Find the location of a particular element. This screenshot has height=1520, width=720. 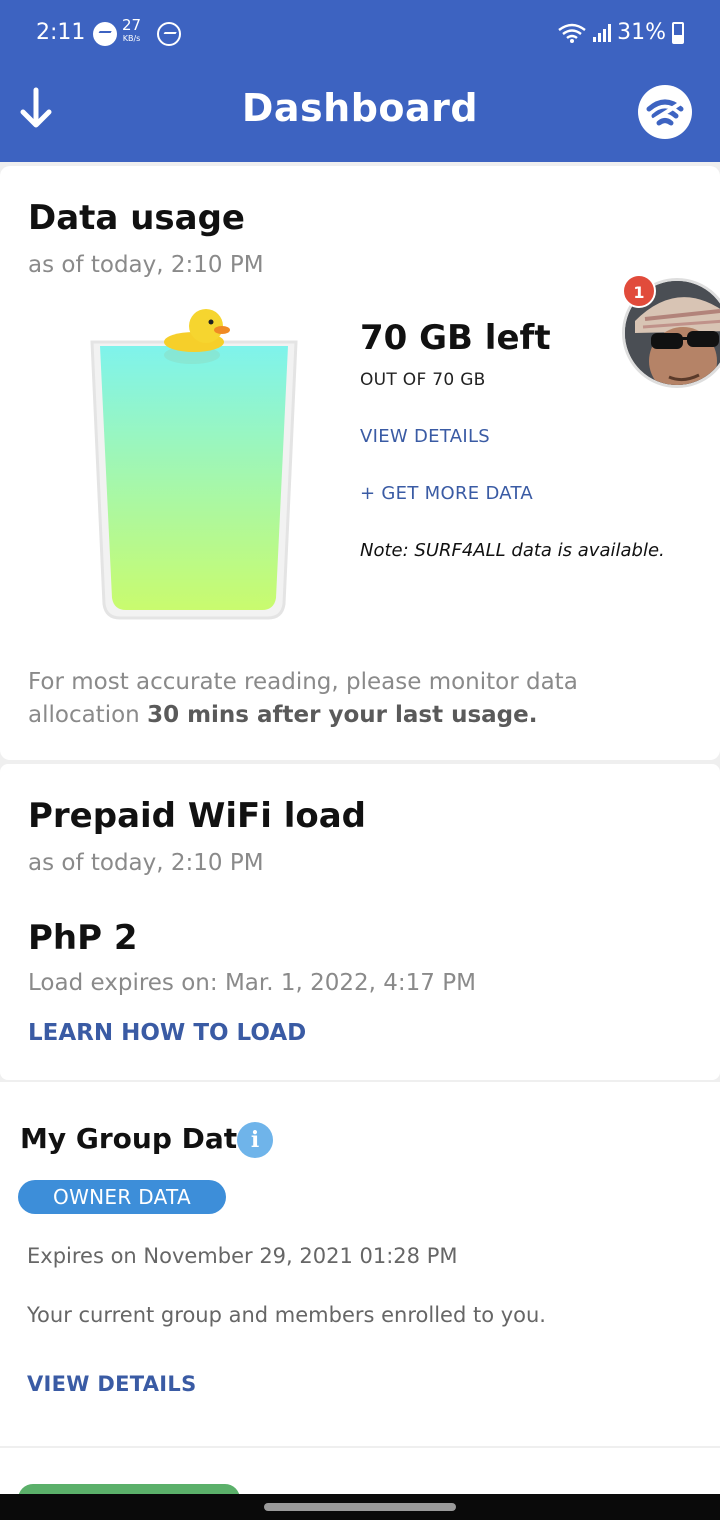

data-usage-title: Data usage is located at coordinates (136, 218).